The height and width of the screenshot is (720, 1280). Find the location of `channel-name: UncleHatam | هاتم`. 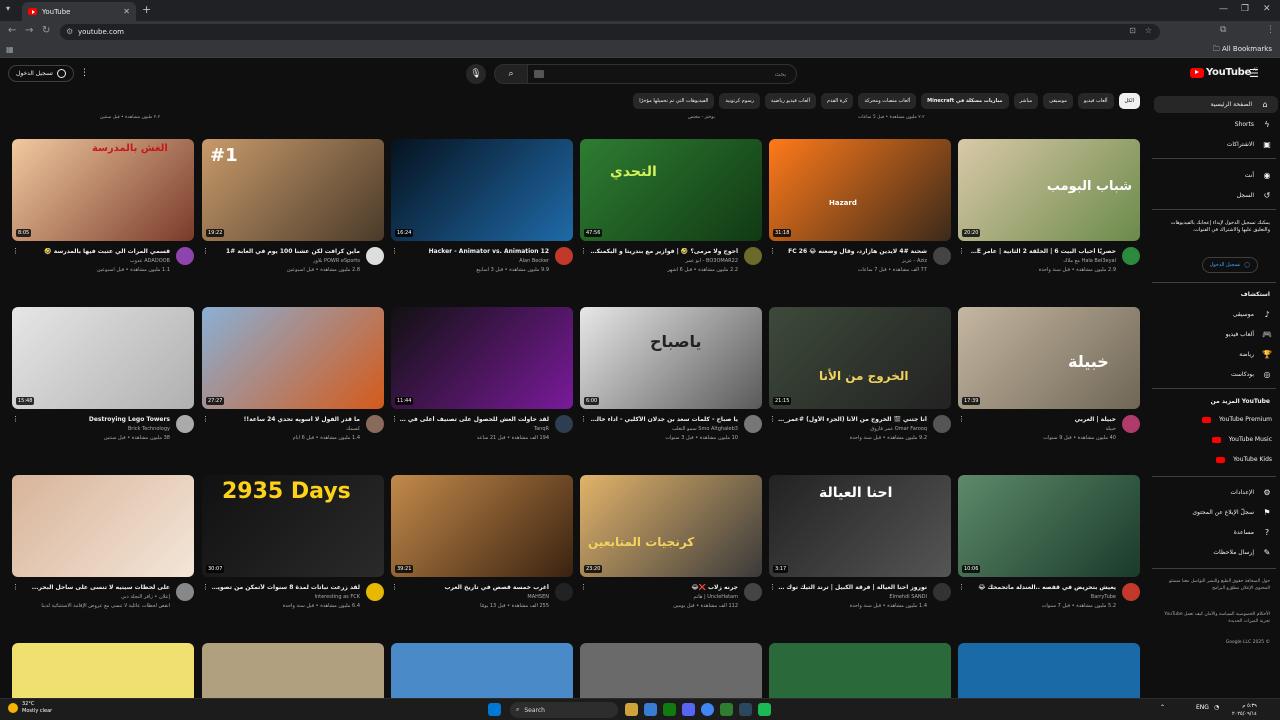

channel-name: UncleHatam | هاتم is located at coordinates (663, 597).